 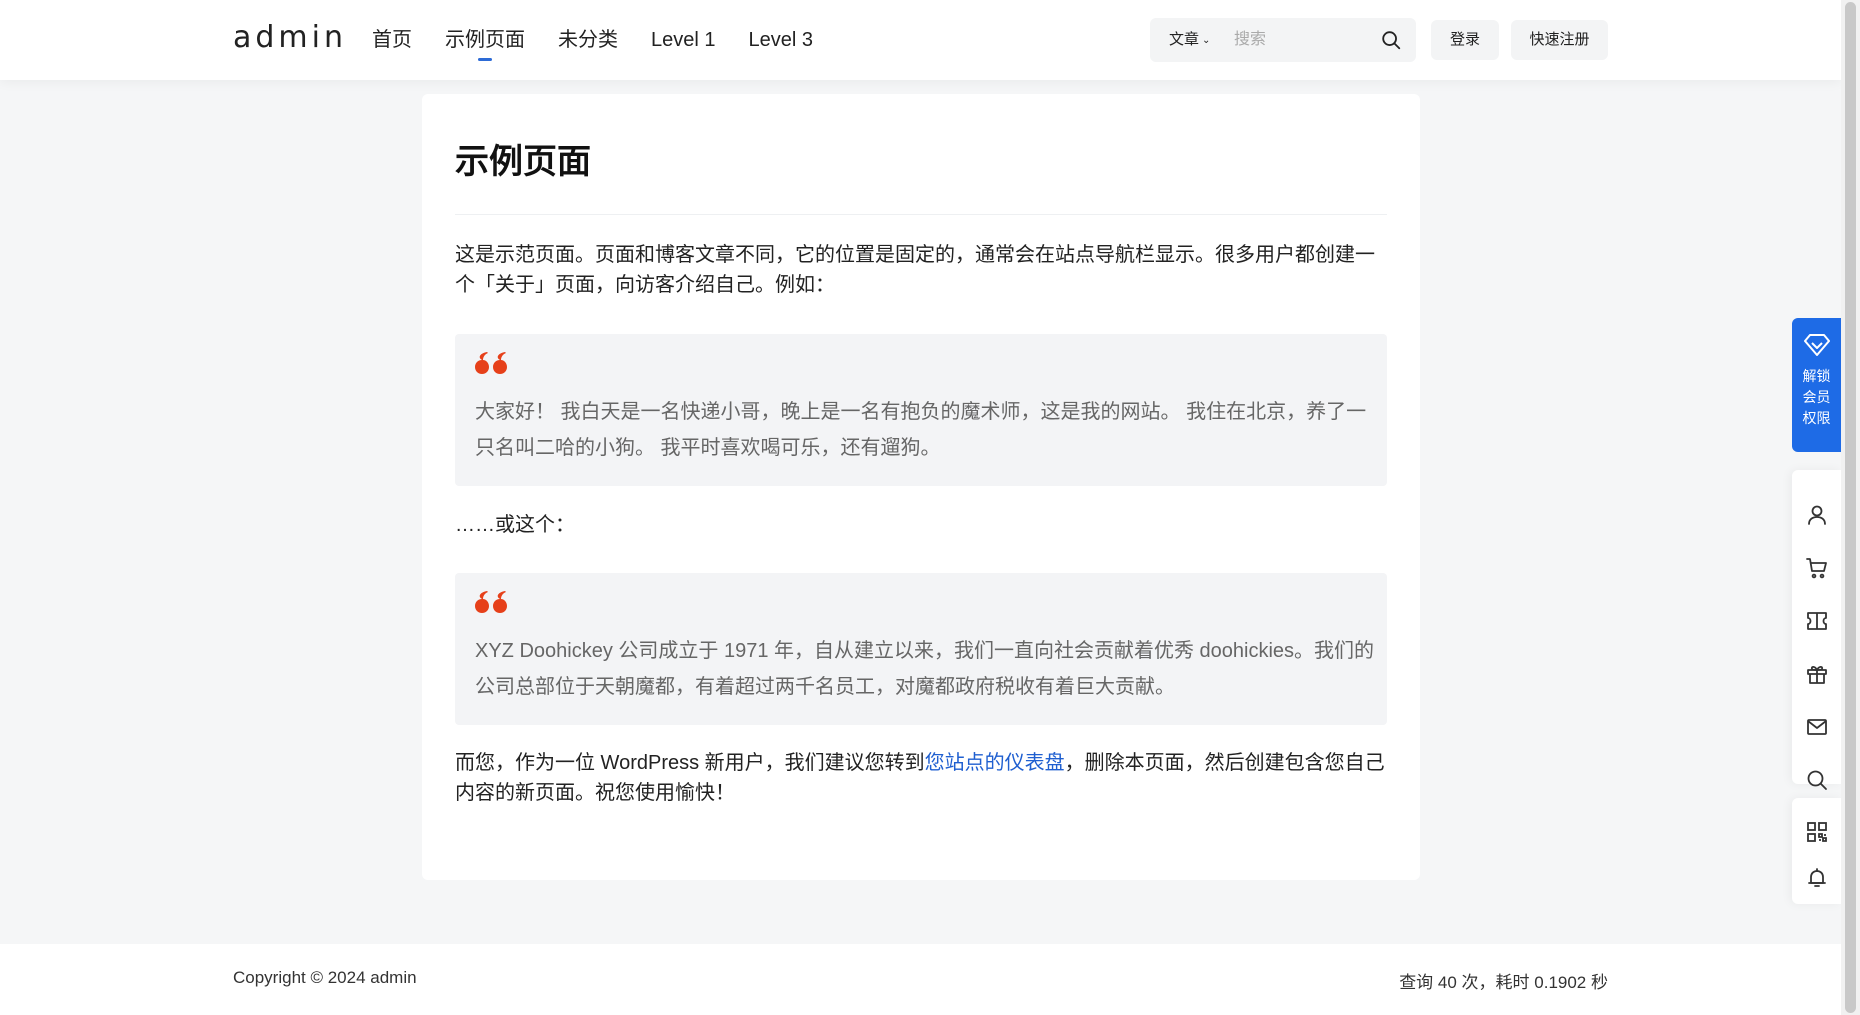 I want to click on notification-button, so click(x=1816, y=878).